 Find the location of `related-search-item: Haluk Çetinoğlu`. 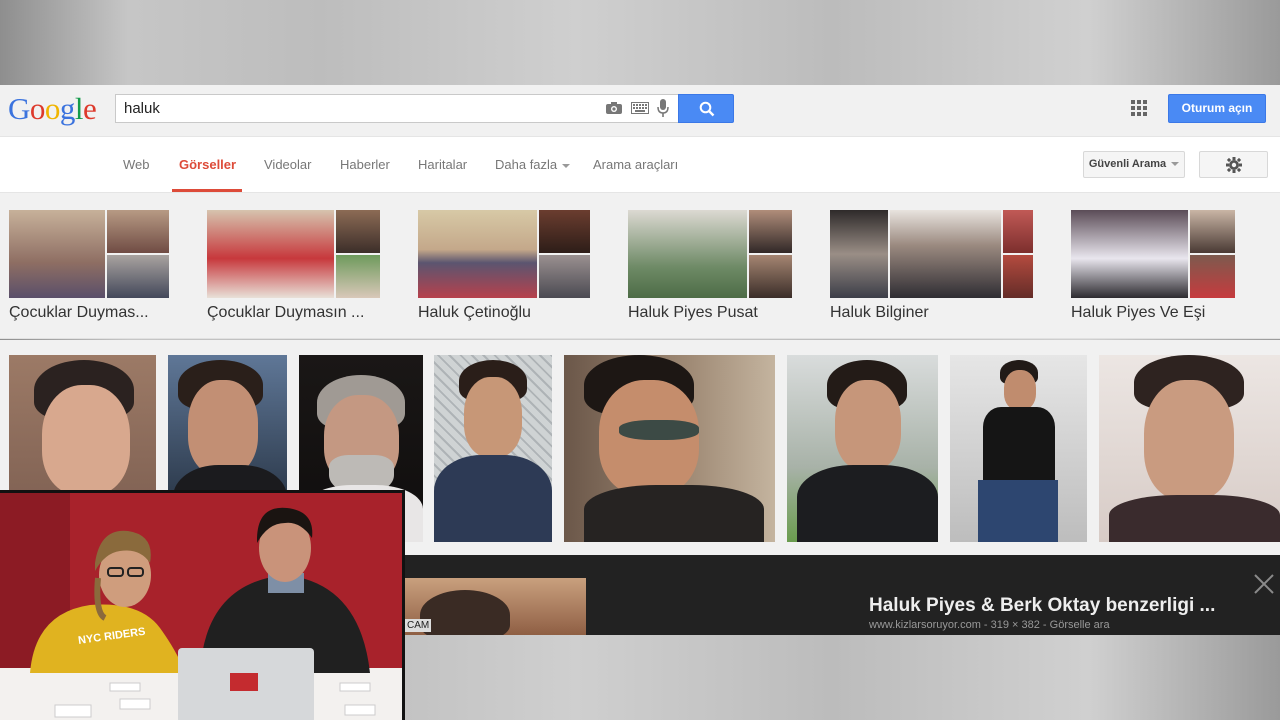

related-search-item: Haluk Çetinoğlu is located at coordinates (504, 265).